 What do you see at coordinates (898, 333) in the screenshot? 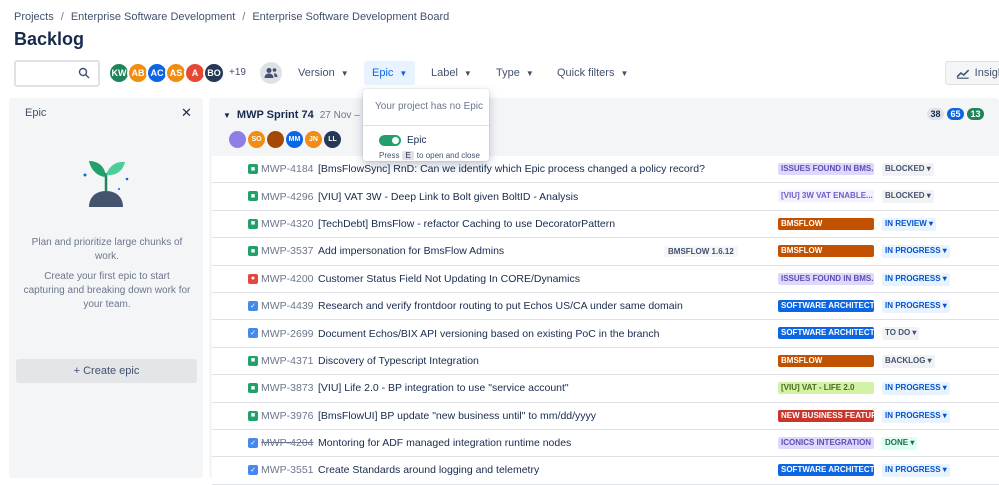
I see `status-label: TO DO` at bounding box center [898, 333].